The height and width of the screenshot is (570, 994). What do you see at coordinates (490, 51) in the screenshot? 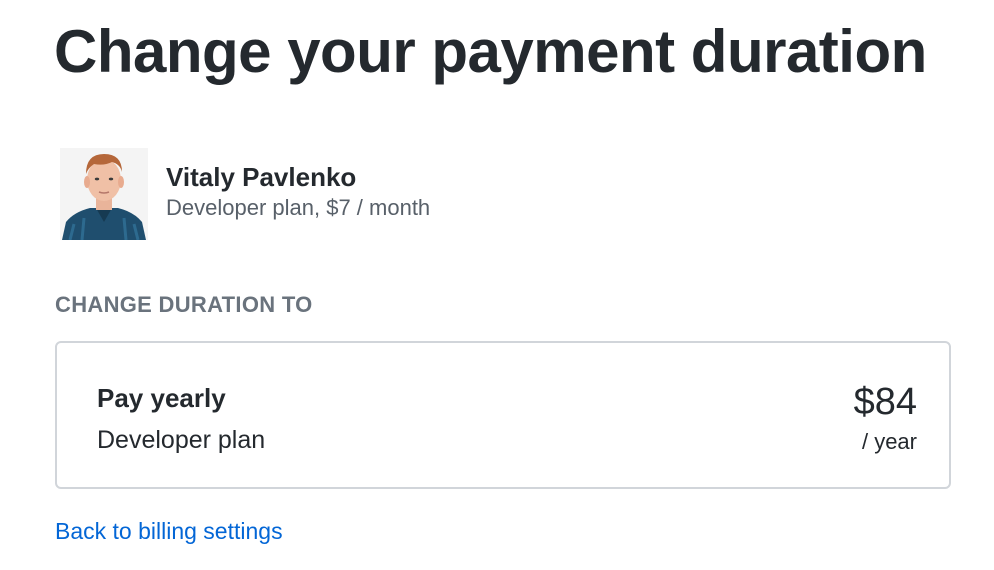
I see `page-title: Change your payment duration` at bounding box center [490, 51].